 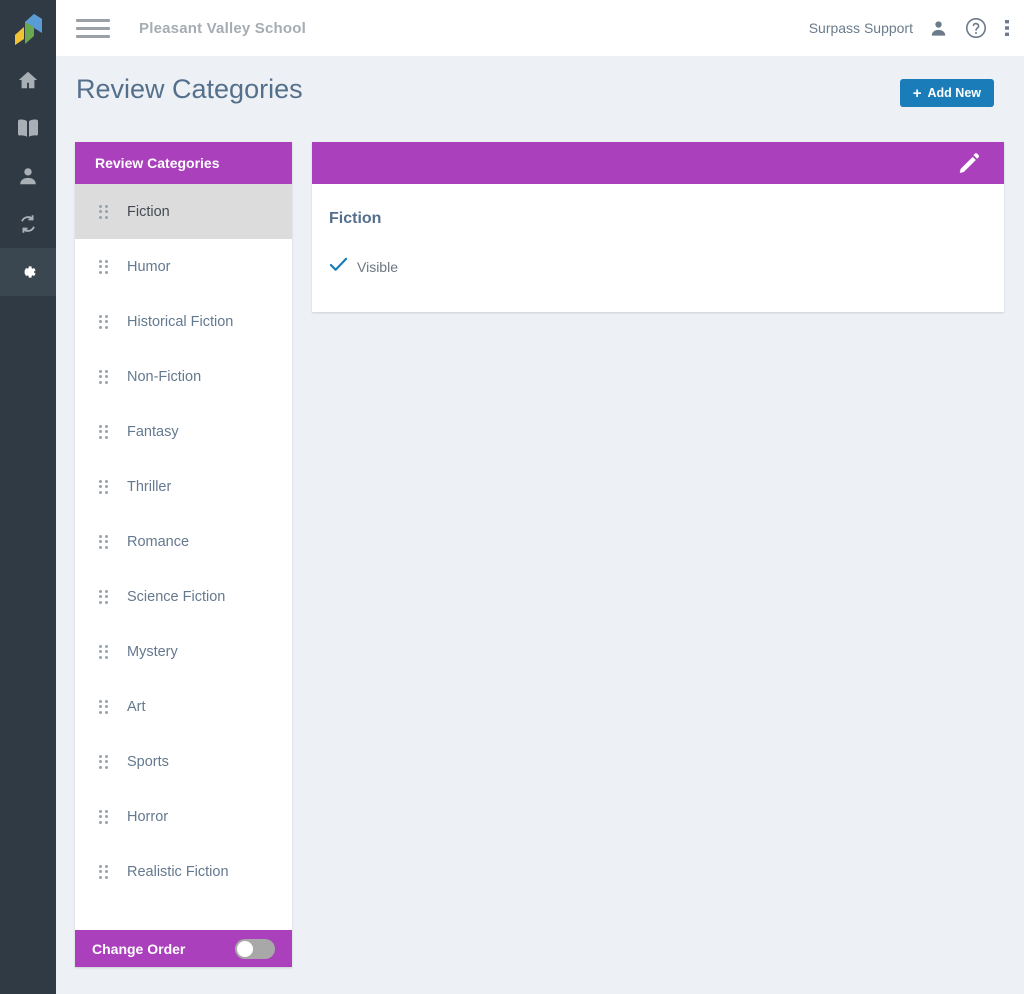 I want to click on change-order-label: Change Order, so click(x=139, y=948).